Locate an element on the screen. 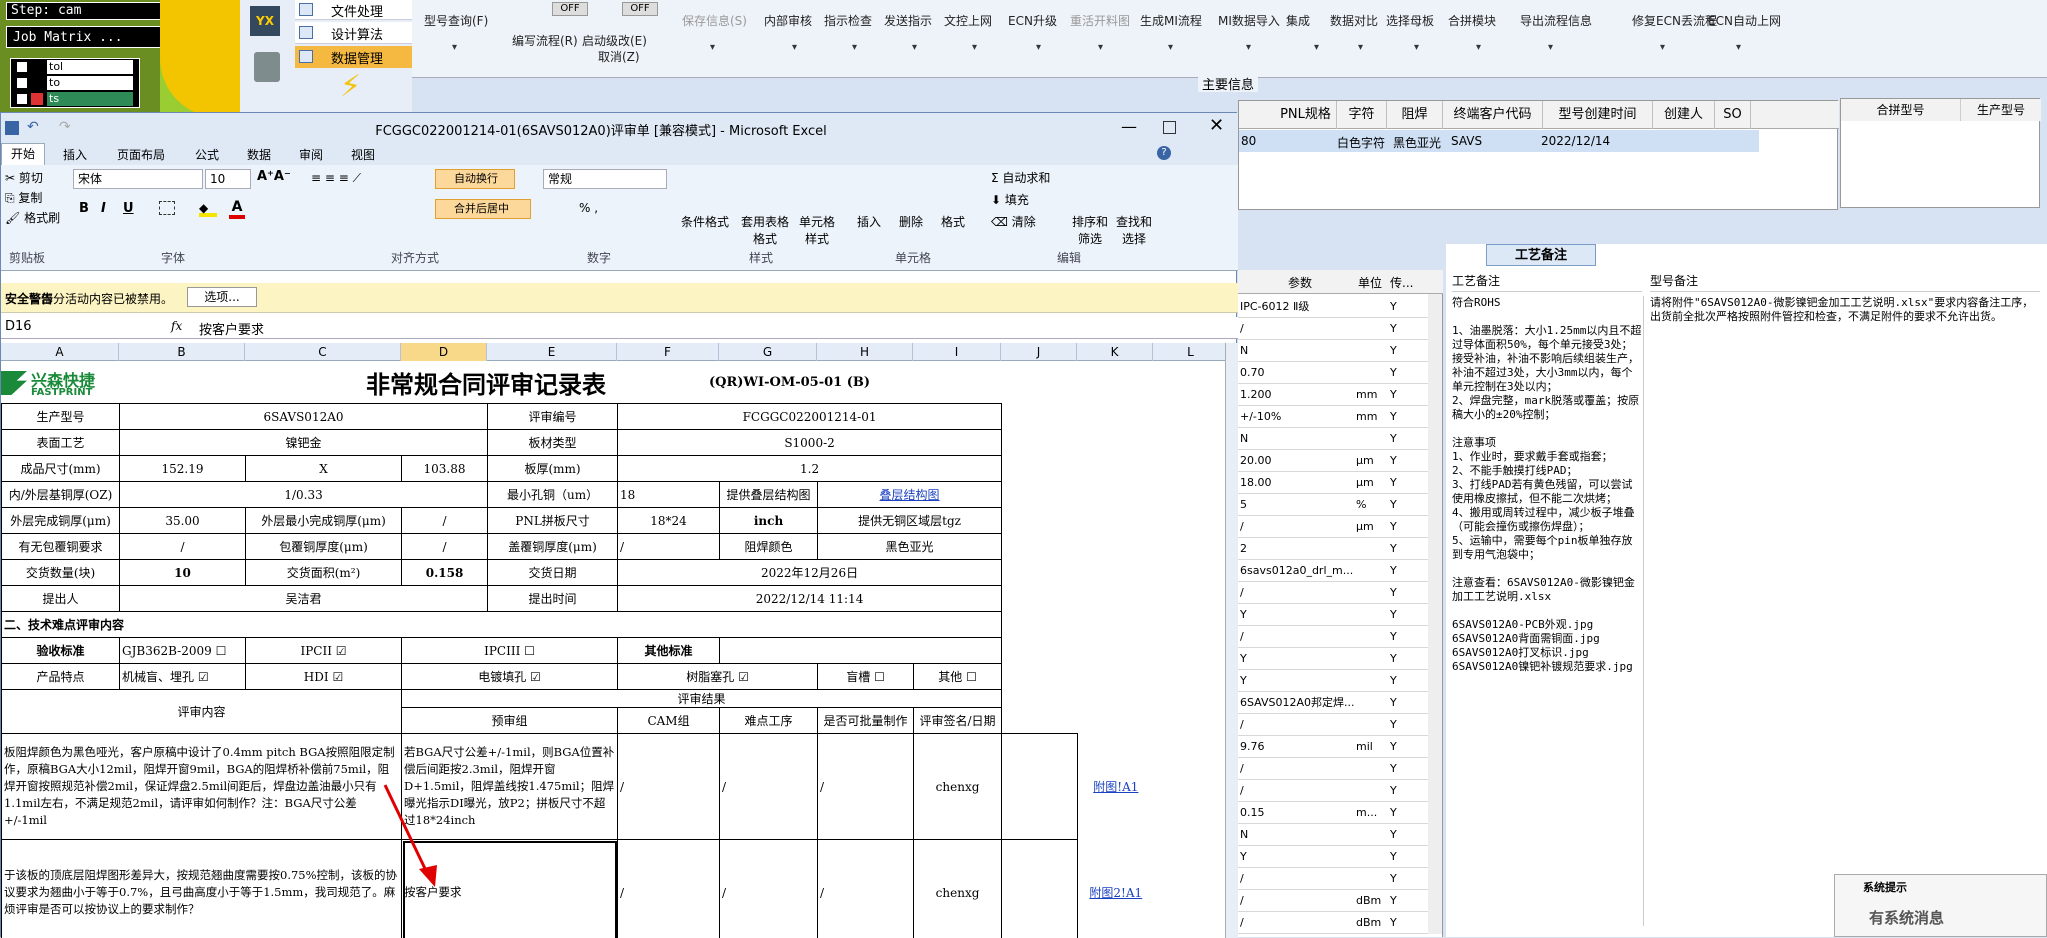 The height and width of the screenshot is (938, 2047). copy-button: ⎘ 复制 is located at coordinates (23, 197).